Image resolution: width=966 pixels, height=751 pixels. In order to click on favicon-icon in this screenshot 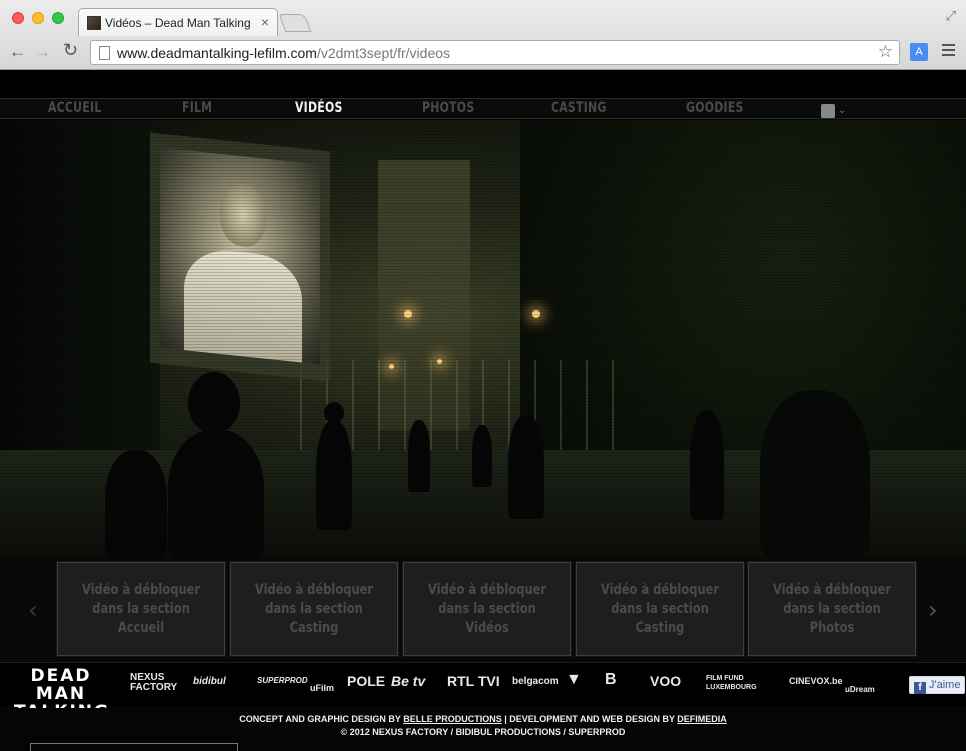, I will do `click(94, 23)`.